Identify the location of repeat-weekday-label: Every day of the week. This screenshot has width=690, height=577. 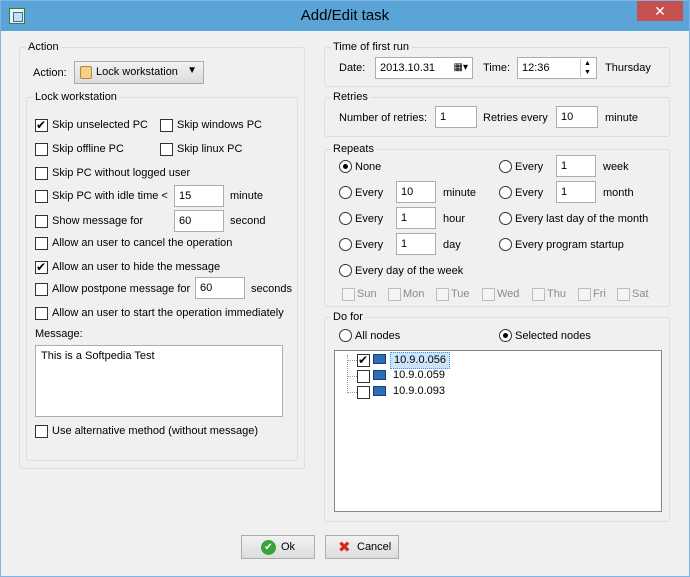
(409, 271).